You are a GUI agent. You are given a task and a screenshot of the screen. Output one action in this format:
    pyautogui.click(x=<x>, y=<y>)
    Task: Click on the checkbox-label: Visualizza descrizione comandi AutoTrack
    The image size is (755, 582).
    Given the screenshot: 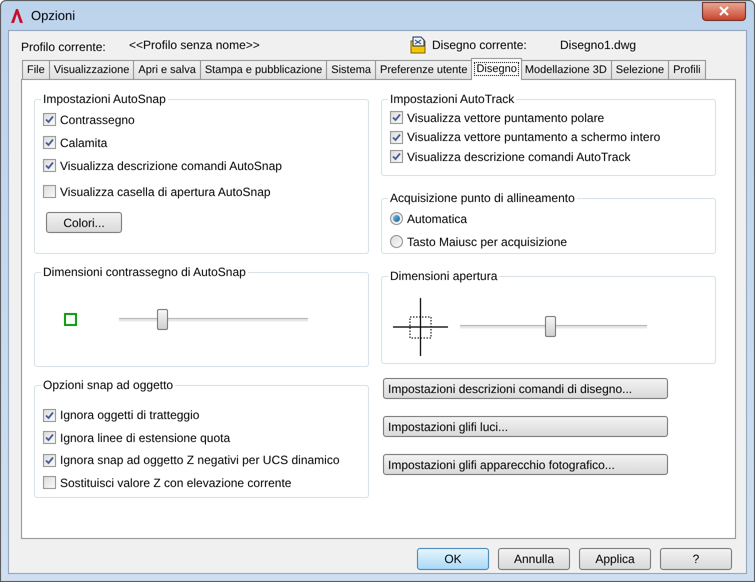 What is the action you would take?
    pyautogui.click(x=518, y=157)
    